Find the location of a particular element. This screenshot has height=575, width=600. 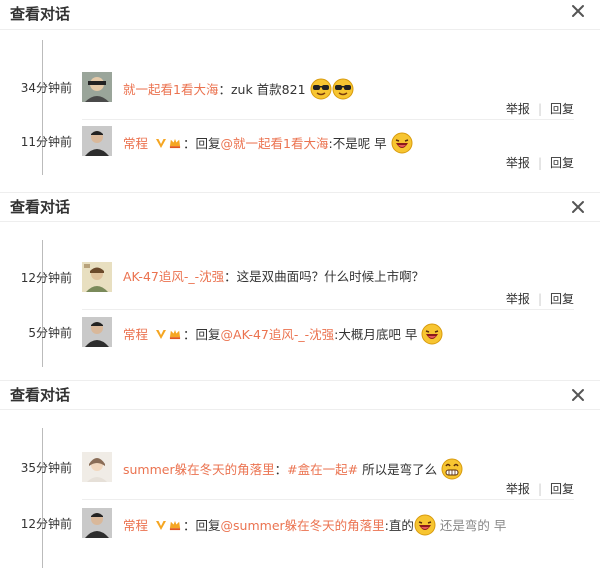

comment-entry: 35分钟前 summer躲在冬天的角落里：#盒在一起# 所以是弯了么 举报 | 回复 is located at coordinates (300, 476).